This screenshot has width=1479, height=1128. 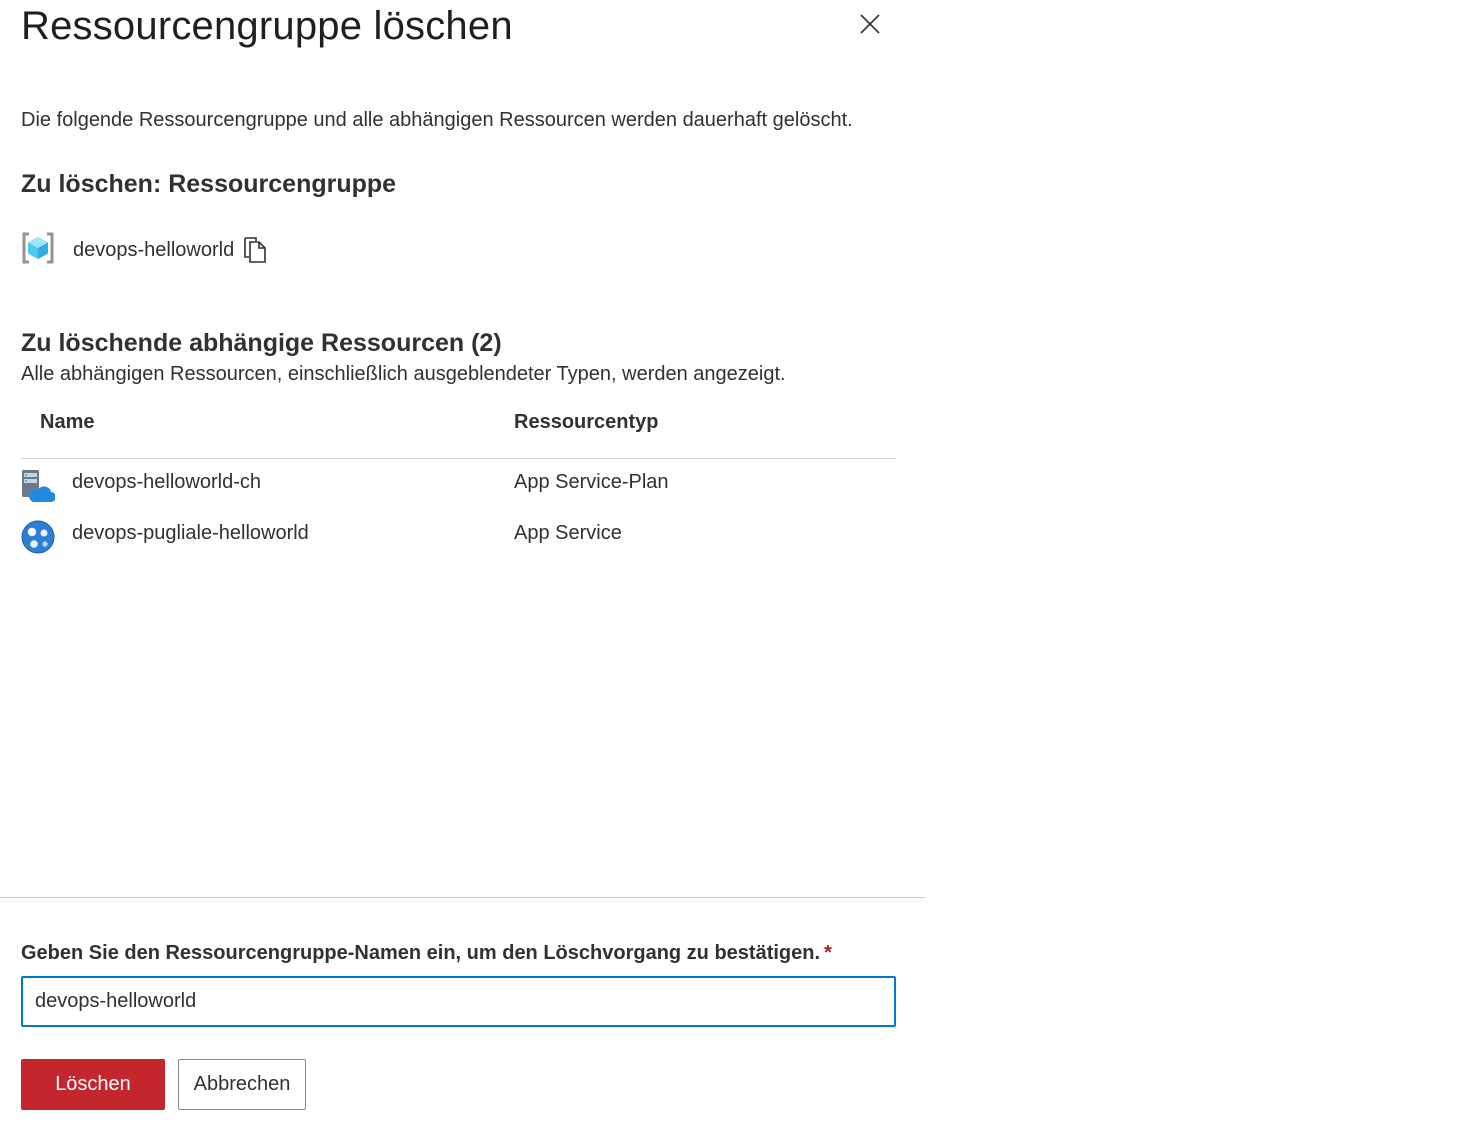 I want to click on close-icon, so click(x=870, y=26).